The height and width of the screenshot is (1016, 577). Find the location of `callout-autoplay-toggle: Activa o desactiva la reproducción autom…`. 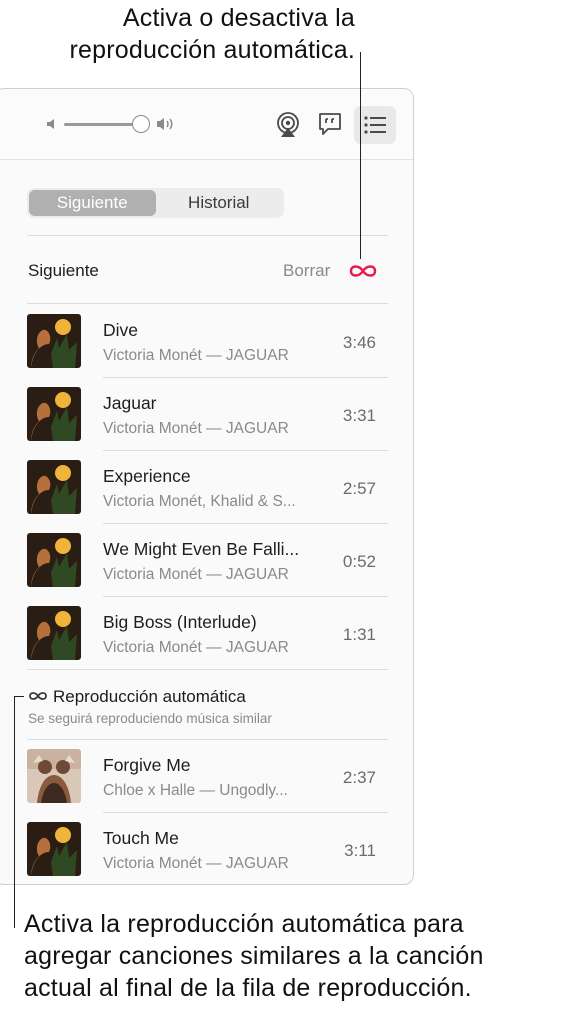

callout-autoplay-toggle: Activa o desactiva la reproducción autom… is located at coordinates (177, 34).